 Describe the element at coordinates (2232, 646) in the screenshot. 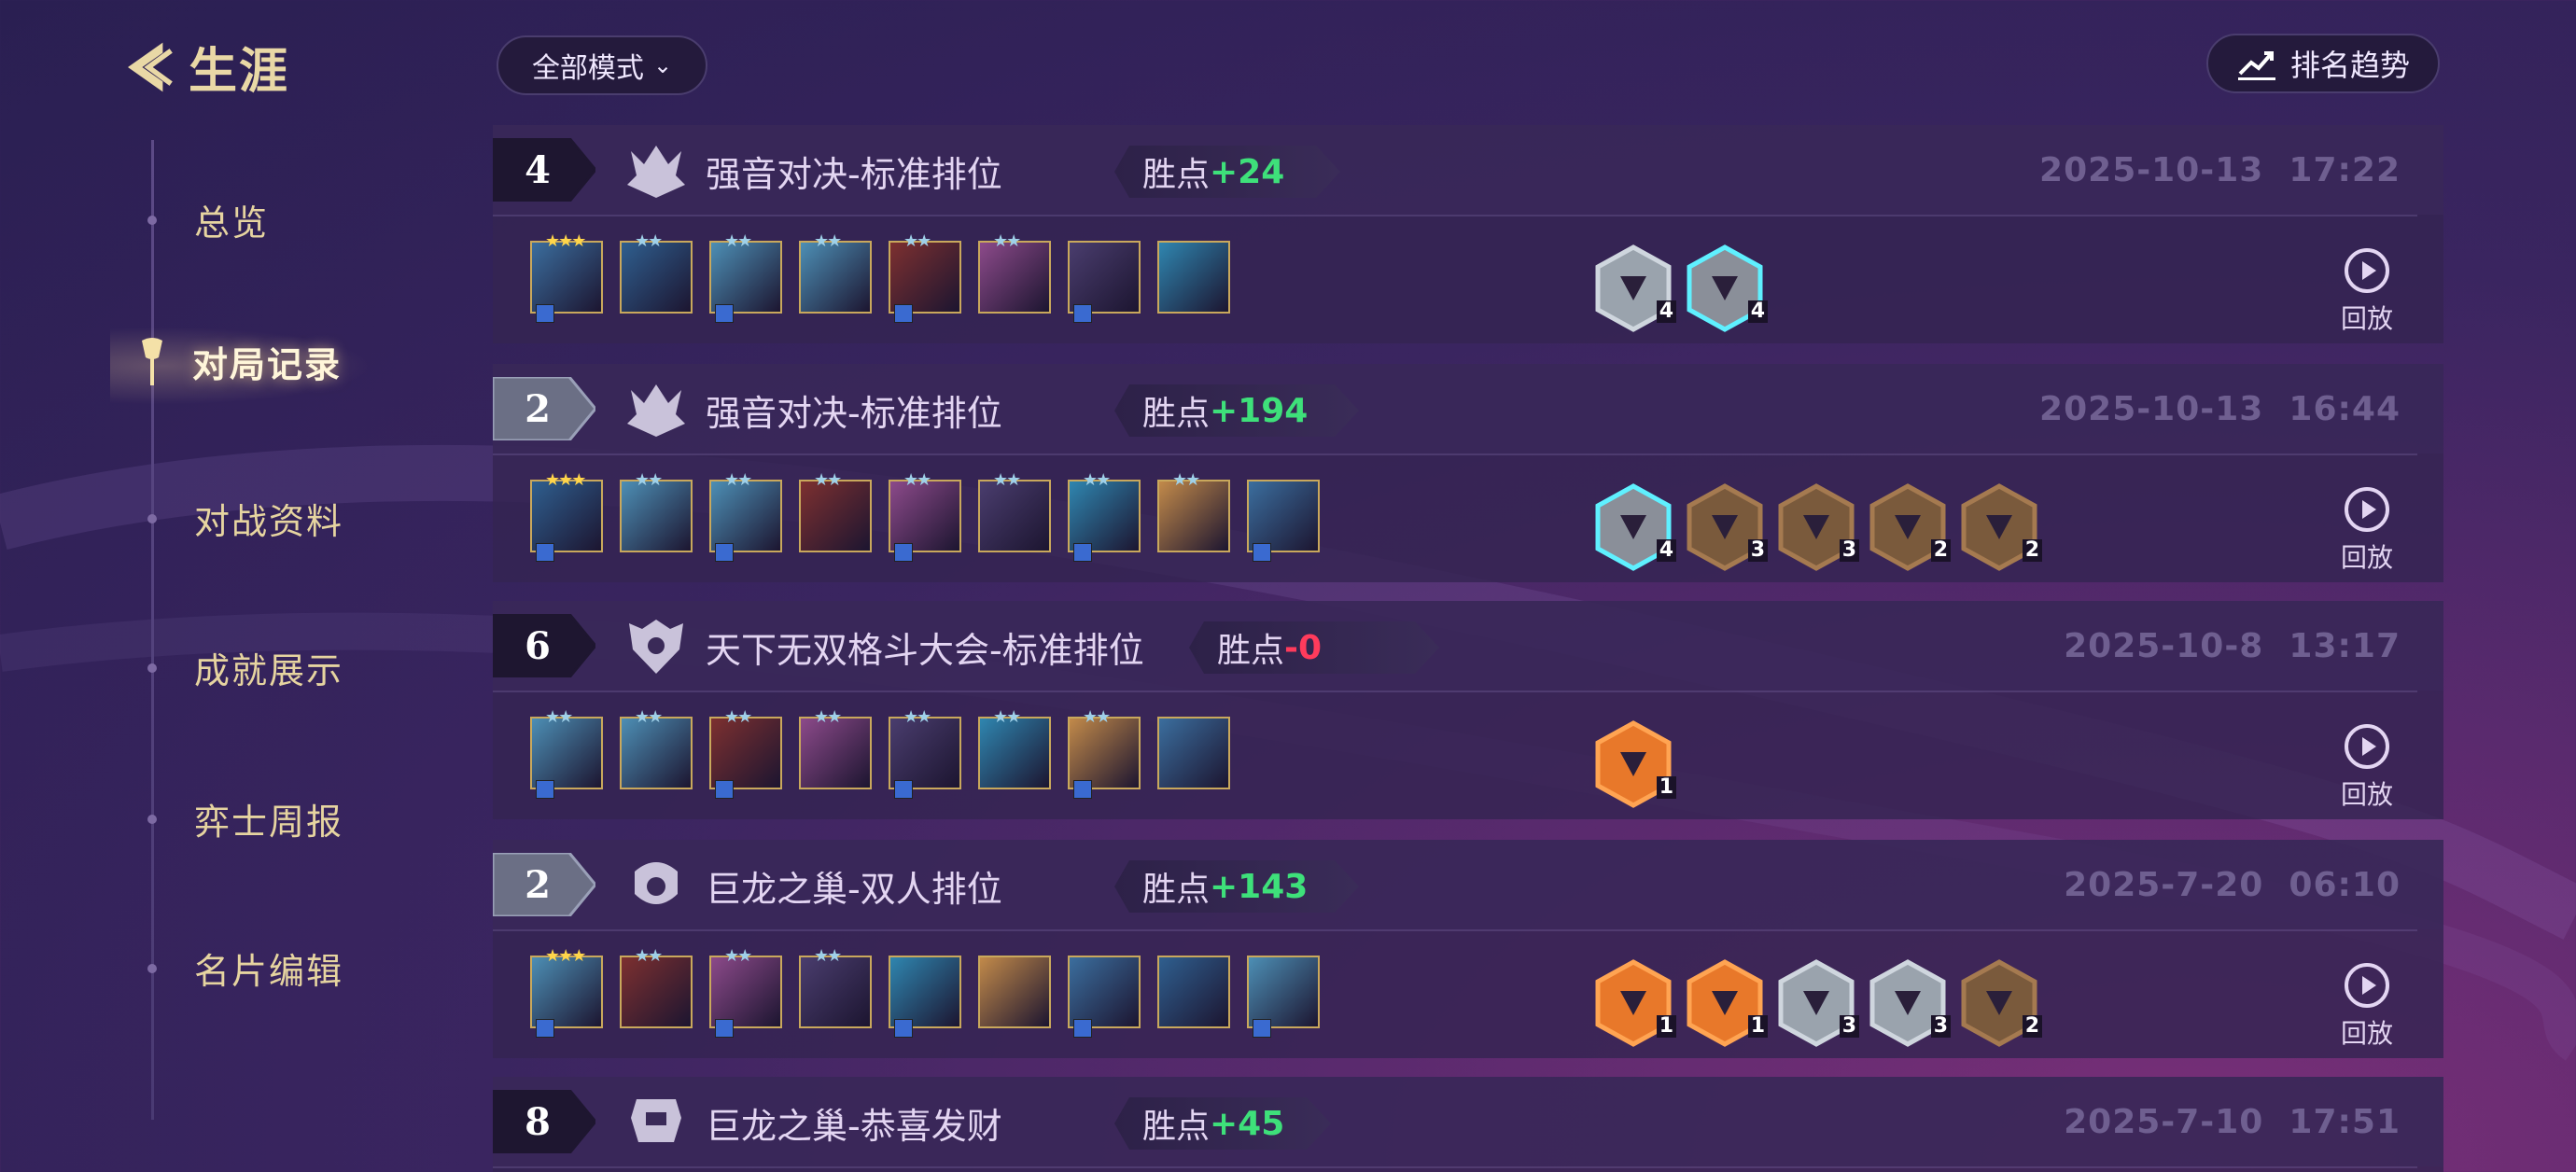

I see `match-datetime: 2025-10-8 13:17` at that location.